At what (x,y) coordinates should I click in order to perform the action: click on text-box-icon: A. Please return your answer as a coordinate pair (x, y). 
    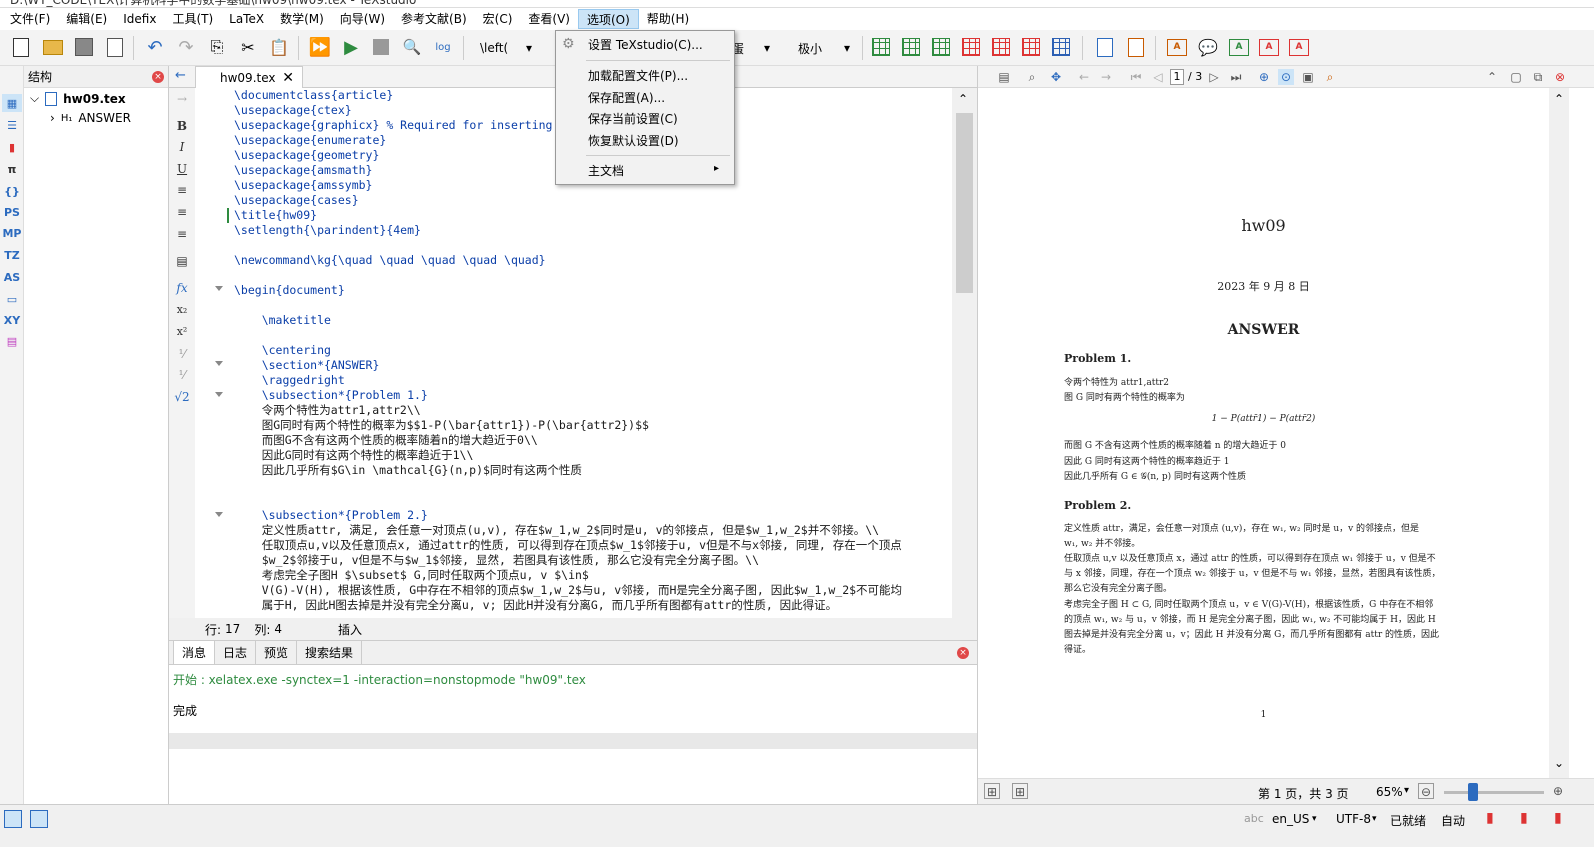
    Looking at the image, I should click on (1177, 47).